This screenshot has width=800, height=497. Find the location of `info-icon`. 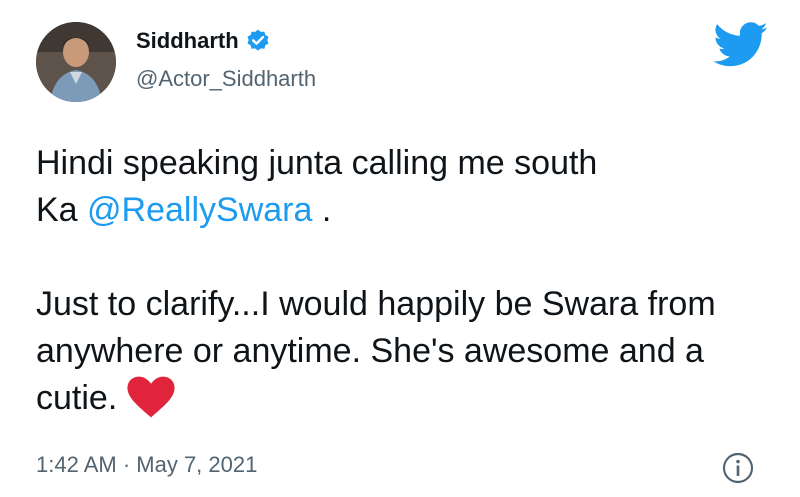

info-icon is located at coordinates (738, 468).